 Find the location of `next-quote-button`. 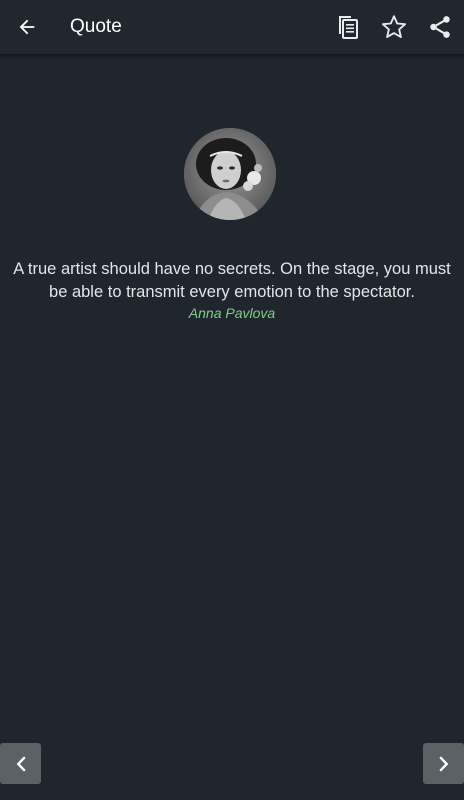

next-quote-button is located at coordinates (443, 763).